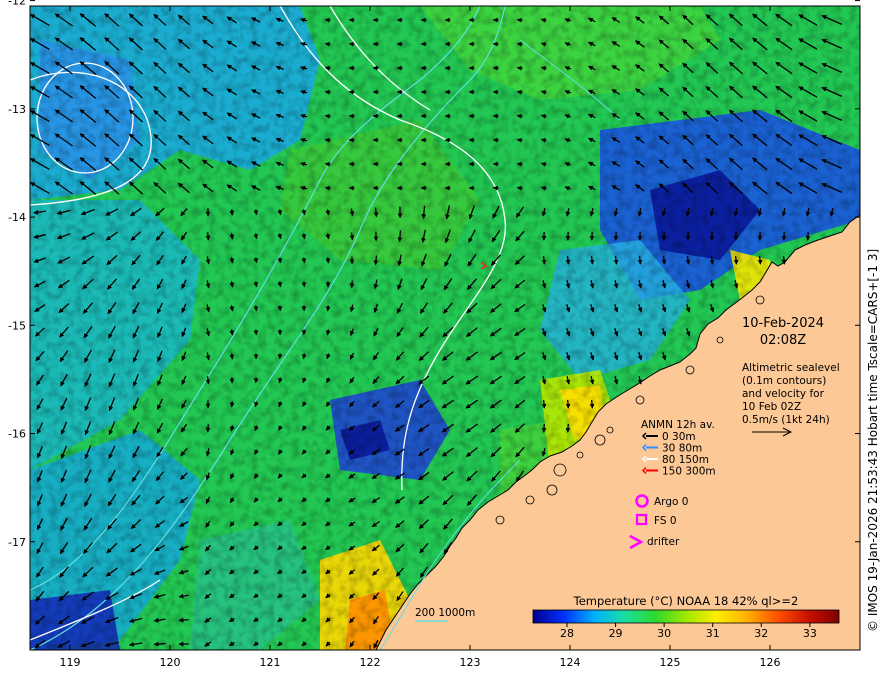 Image resolution: width=880 pixels, height=680 pixels. What do you see at coordinates (791, 368) in the screenshot?
I see `altimetry-line-1: Altimetric sealevel` at bounding box center [791, 368].